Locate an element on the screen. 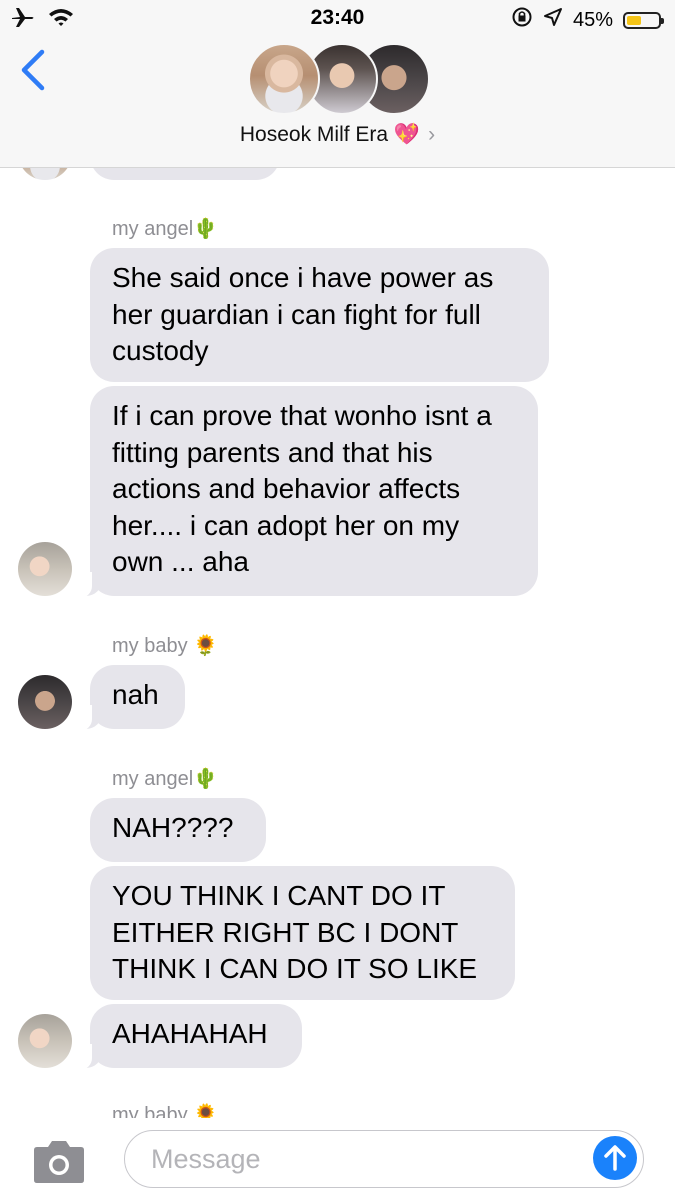  group-avatars is located at coordinates (339, 80).